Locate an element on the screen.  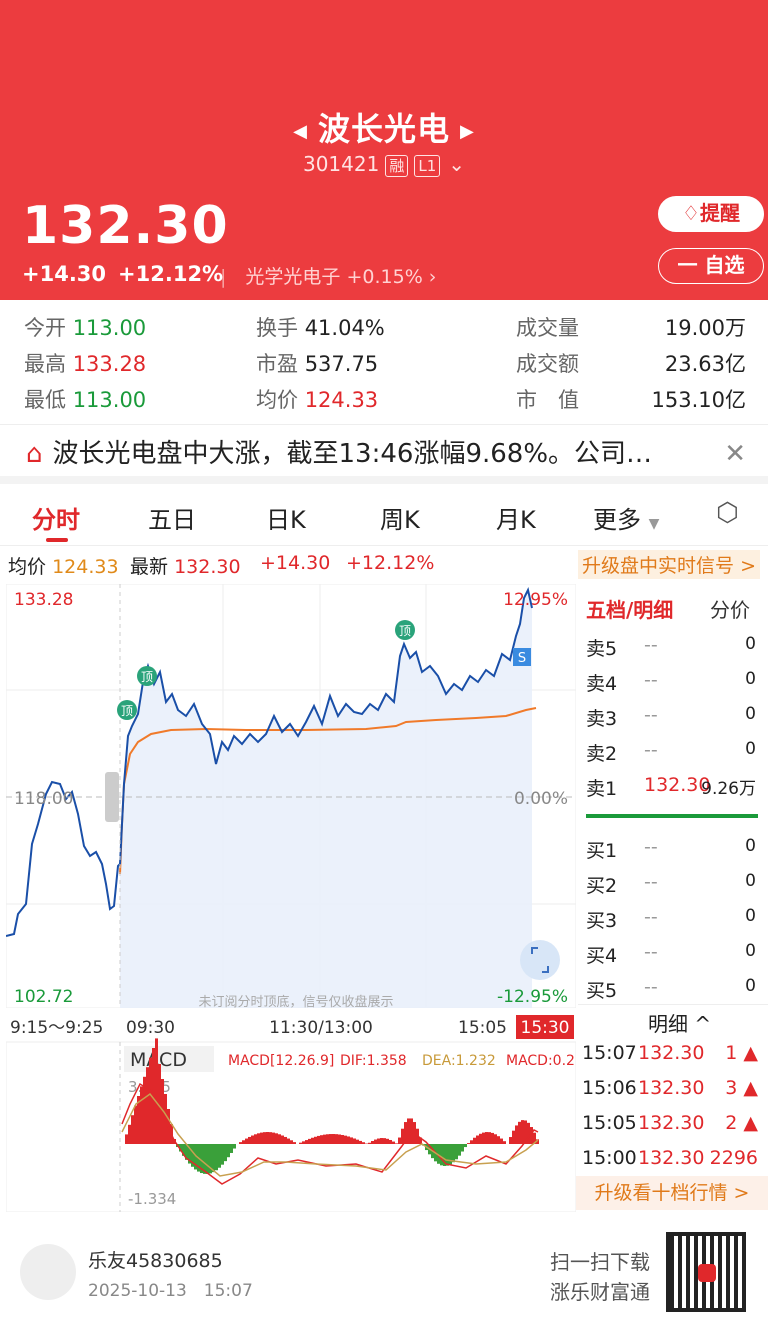
time-close: 15:05 is located at coordinates (482, 1028).